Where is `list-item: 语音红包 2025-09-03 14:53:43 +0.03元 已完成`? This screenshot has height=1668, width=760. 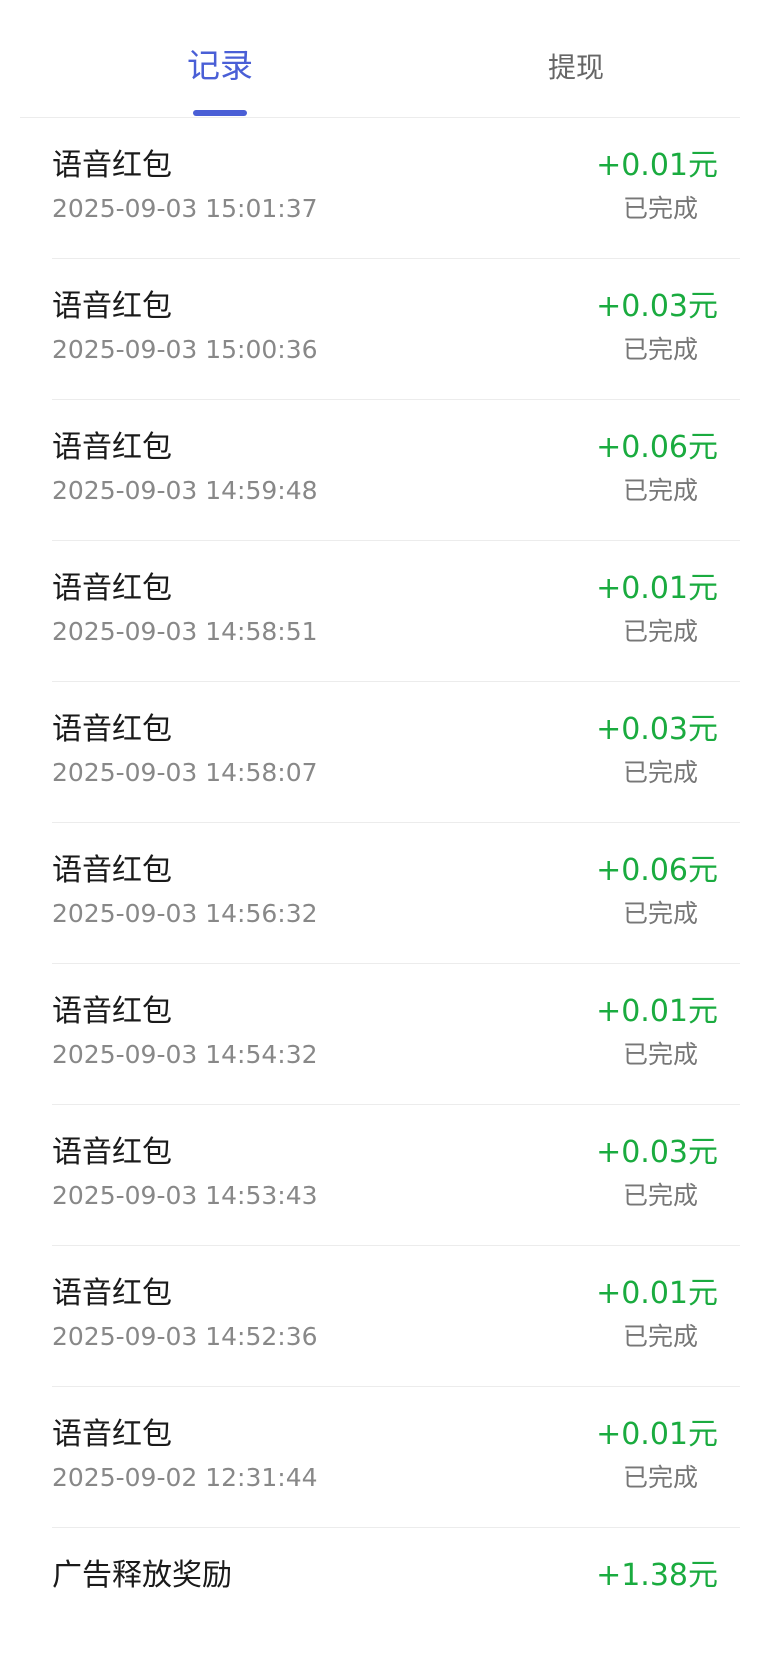 list-item: 语音红包 2025-09-03 14:53:43 +0.03元 已完成 is located at coordinates (396, 1175).